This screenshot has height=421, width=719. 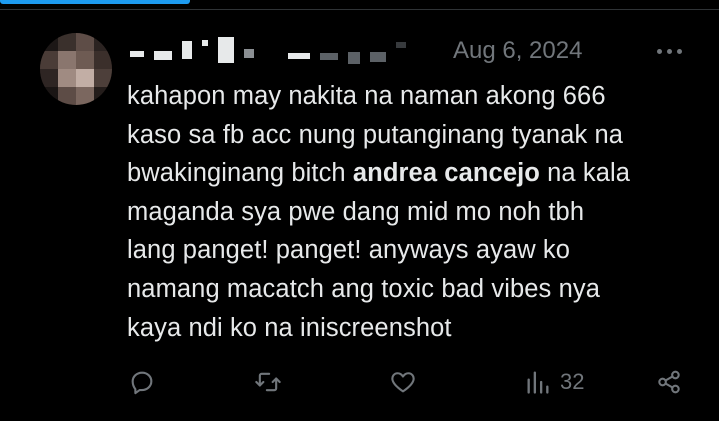 I want to click on reply-button, so click(x=142, y=382).